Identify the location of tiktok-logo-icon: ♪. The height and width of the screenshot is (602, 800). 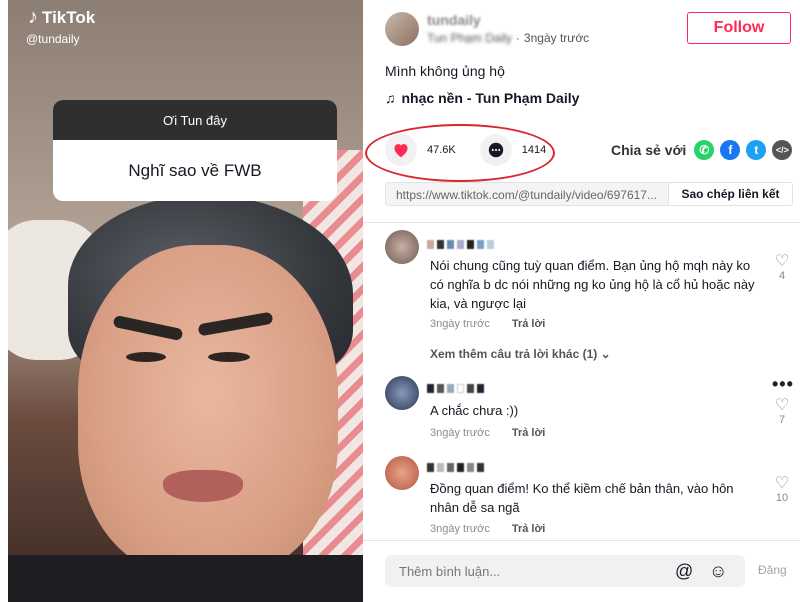
(33, 17).